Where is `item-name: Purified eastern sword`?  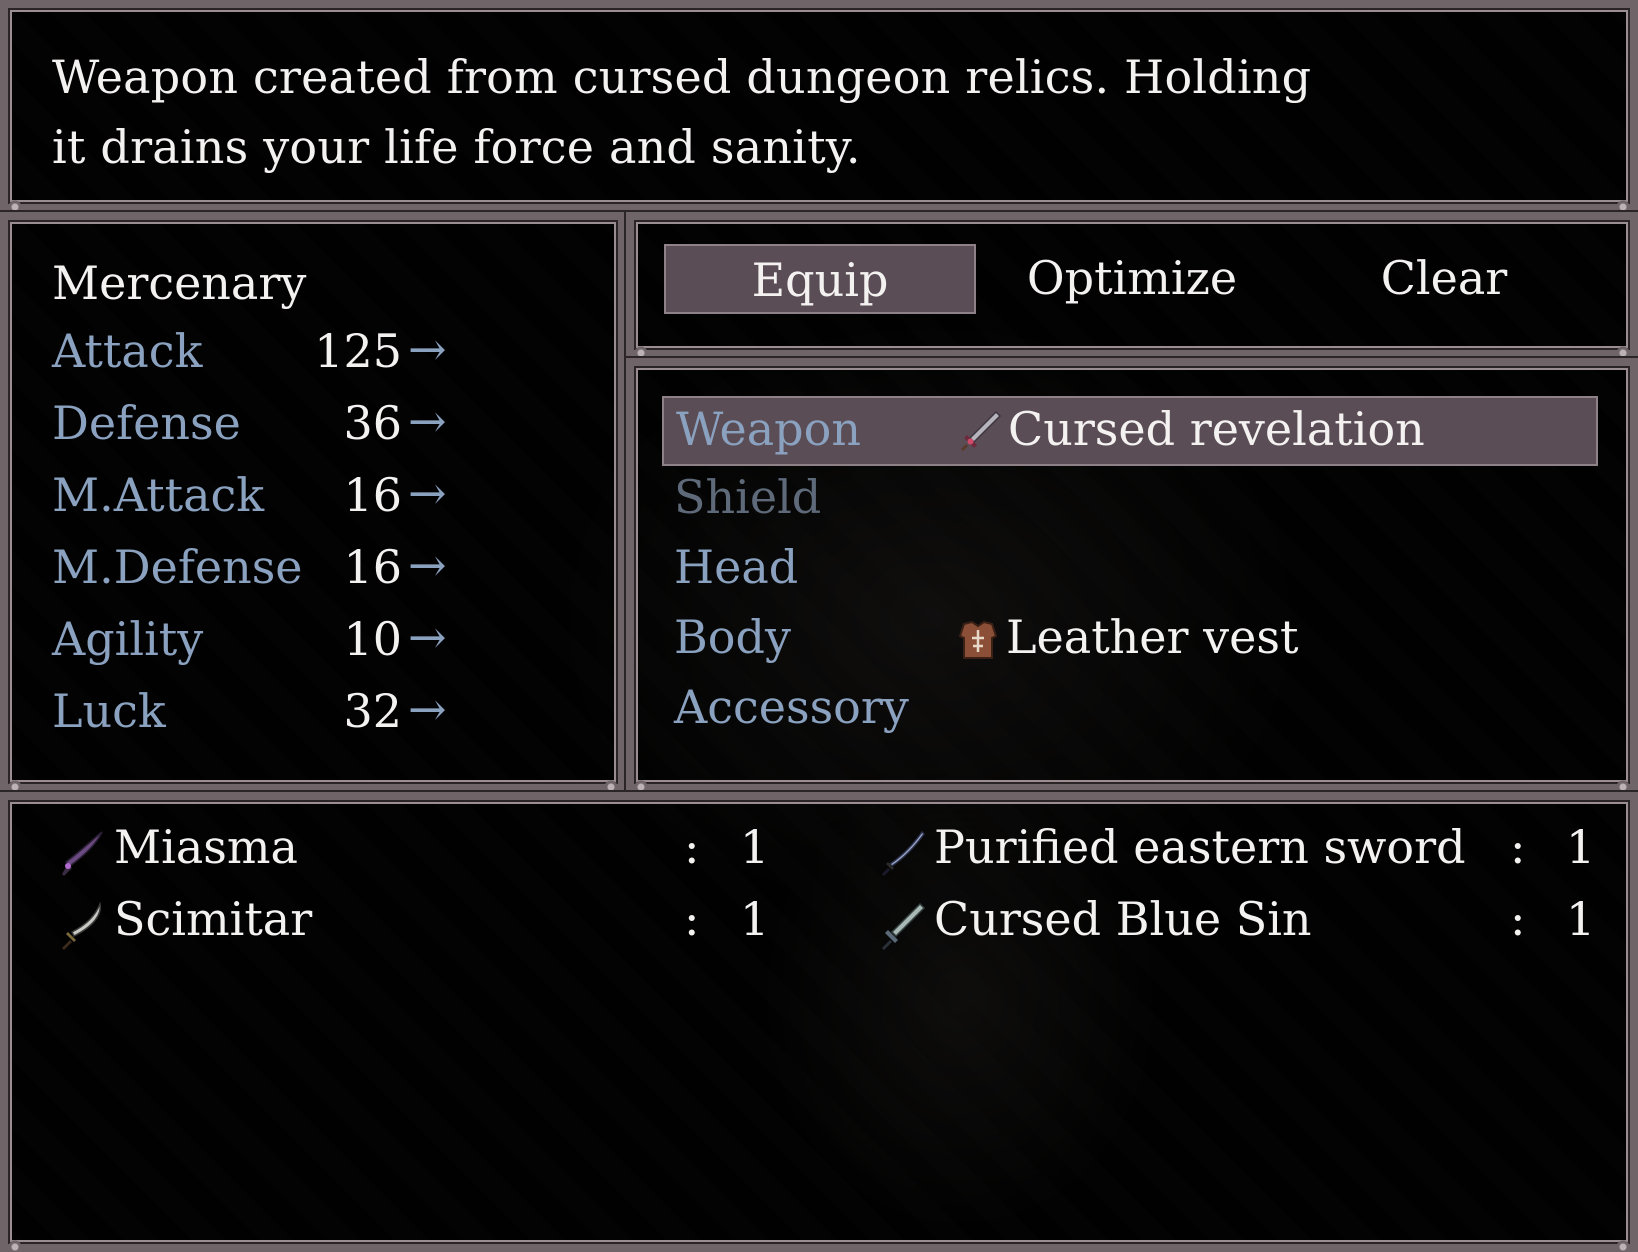 item-name: Purified eastern sword is located at coordinates (1200, 847).